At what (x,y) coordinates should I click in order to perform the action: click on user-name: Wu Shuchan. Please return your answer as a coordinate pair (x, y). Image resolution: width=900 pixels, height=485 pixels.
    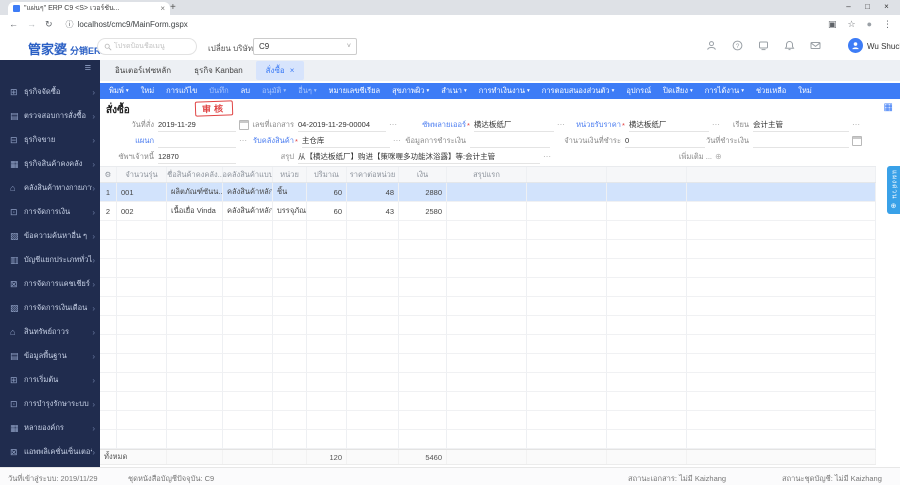
    Looking at the image, I should click on (883, 46).